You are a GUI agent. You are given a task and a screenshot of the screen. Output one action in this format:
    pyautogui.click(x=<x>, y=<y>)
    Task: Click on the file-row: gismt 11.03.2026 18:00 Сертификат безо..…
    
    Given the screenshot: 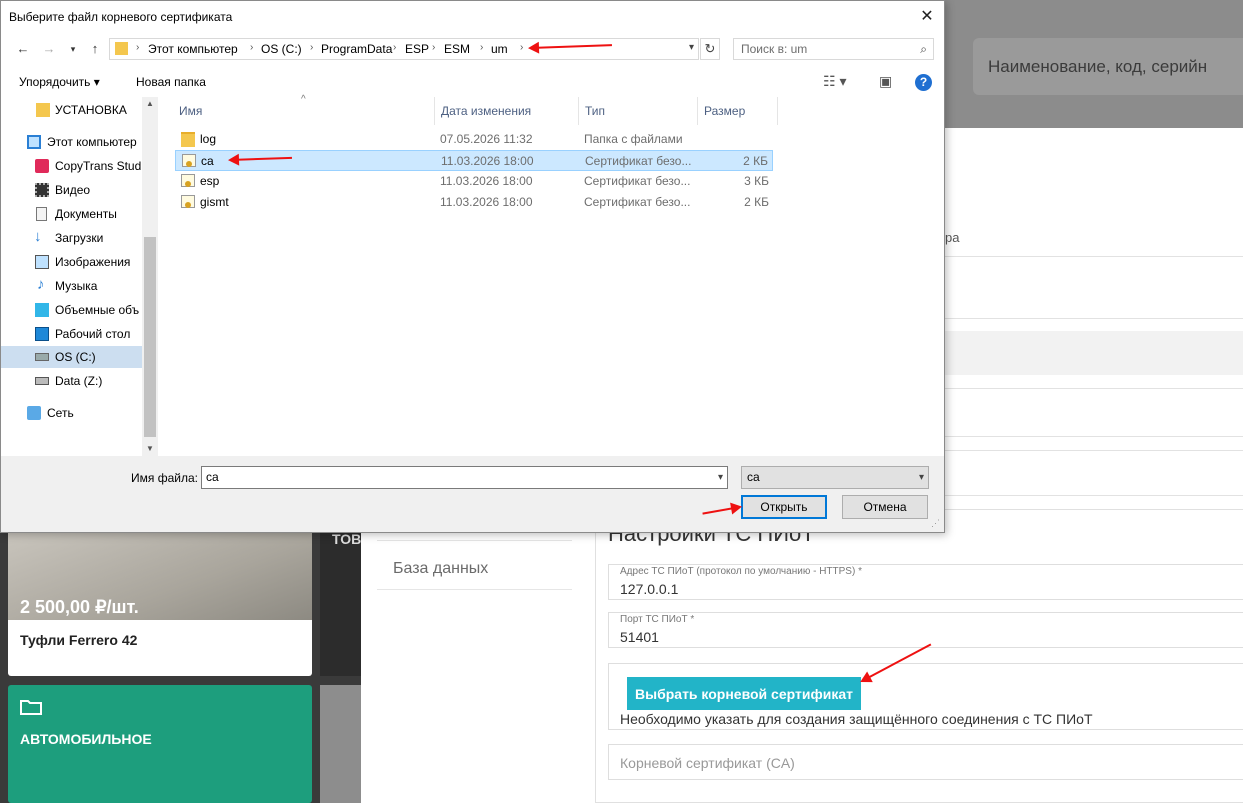 What is the action you would take?
    pyautogui.click(x=474, y=202)
    